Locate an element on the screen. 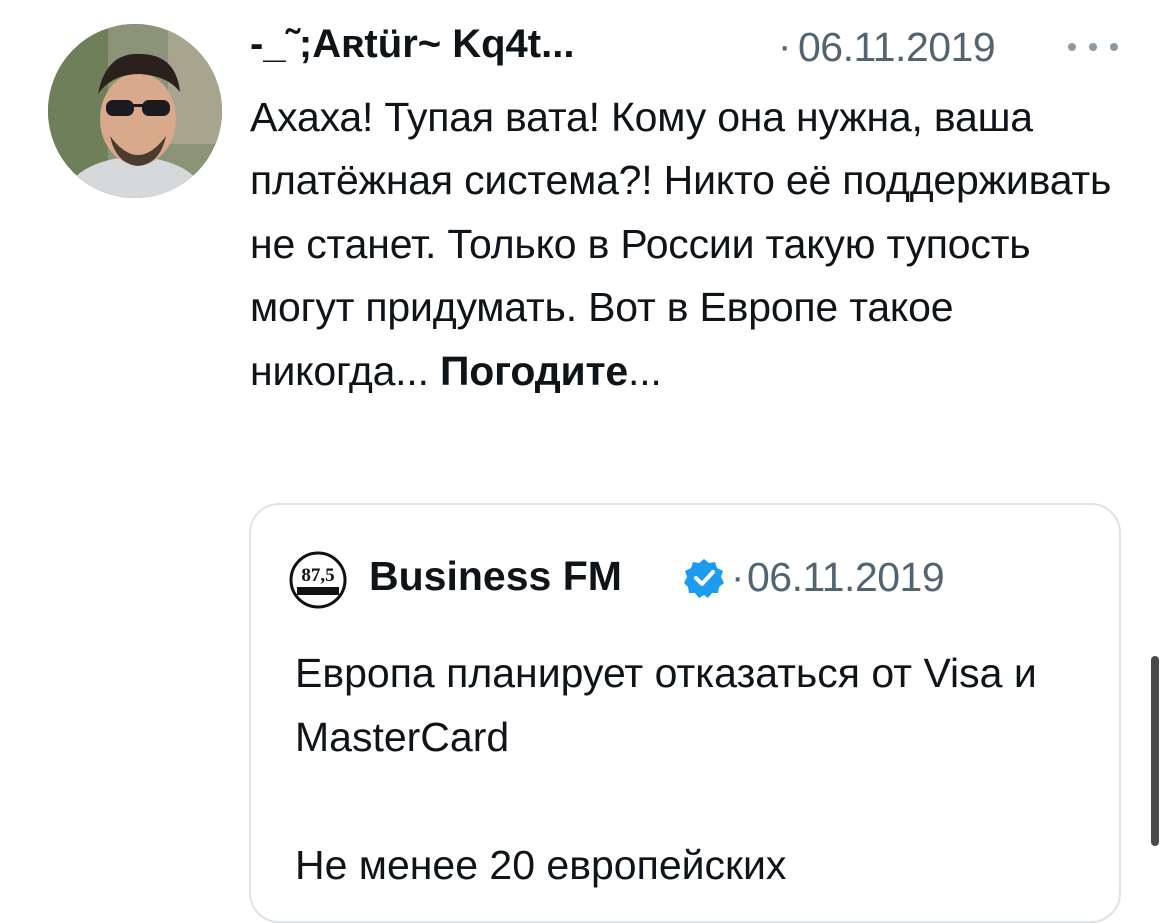  verified-badge-icon is located at coordinates (704, 578).